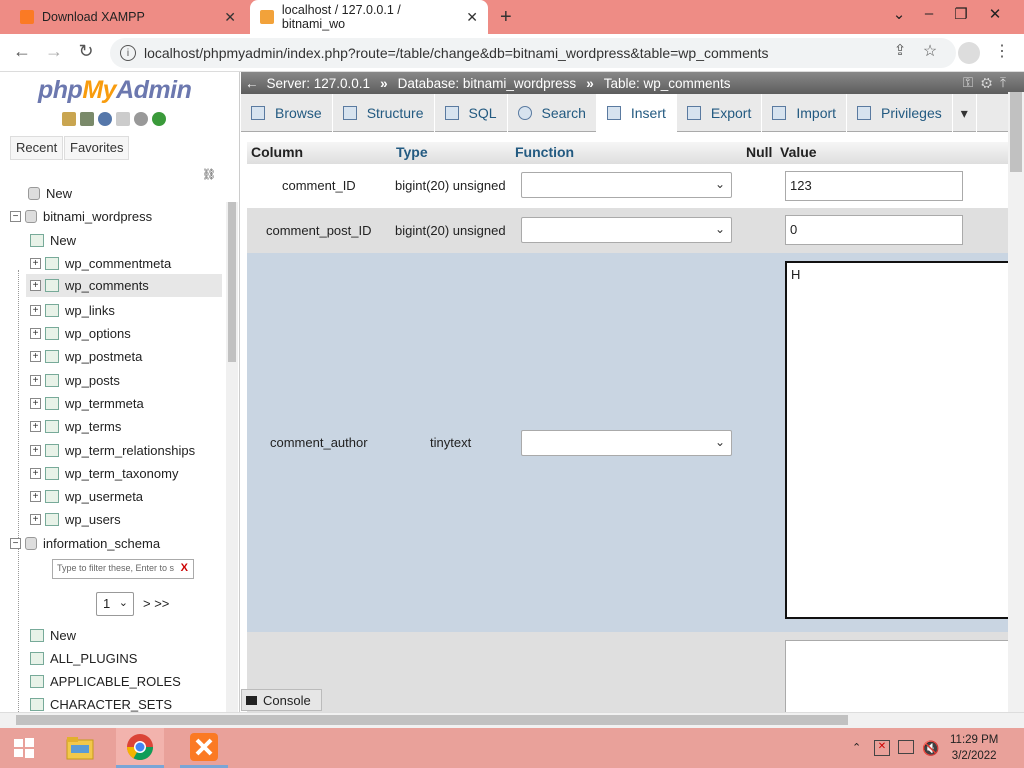 Image resolution: width=1024 pixels, height=768 pixels. Describe the element at coordinates (856, 747) in the screenshot. I see `show-hidden-icons-chevron-icon: ⌃` at that location.